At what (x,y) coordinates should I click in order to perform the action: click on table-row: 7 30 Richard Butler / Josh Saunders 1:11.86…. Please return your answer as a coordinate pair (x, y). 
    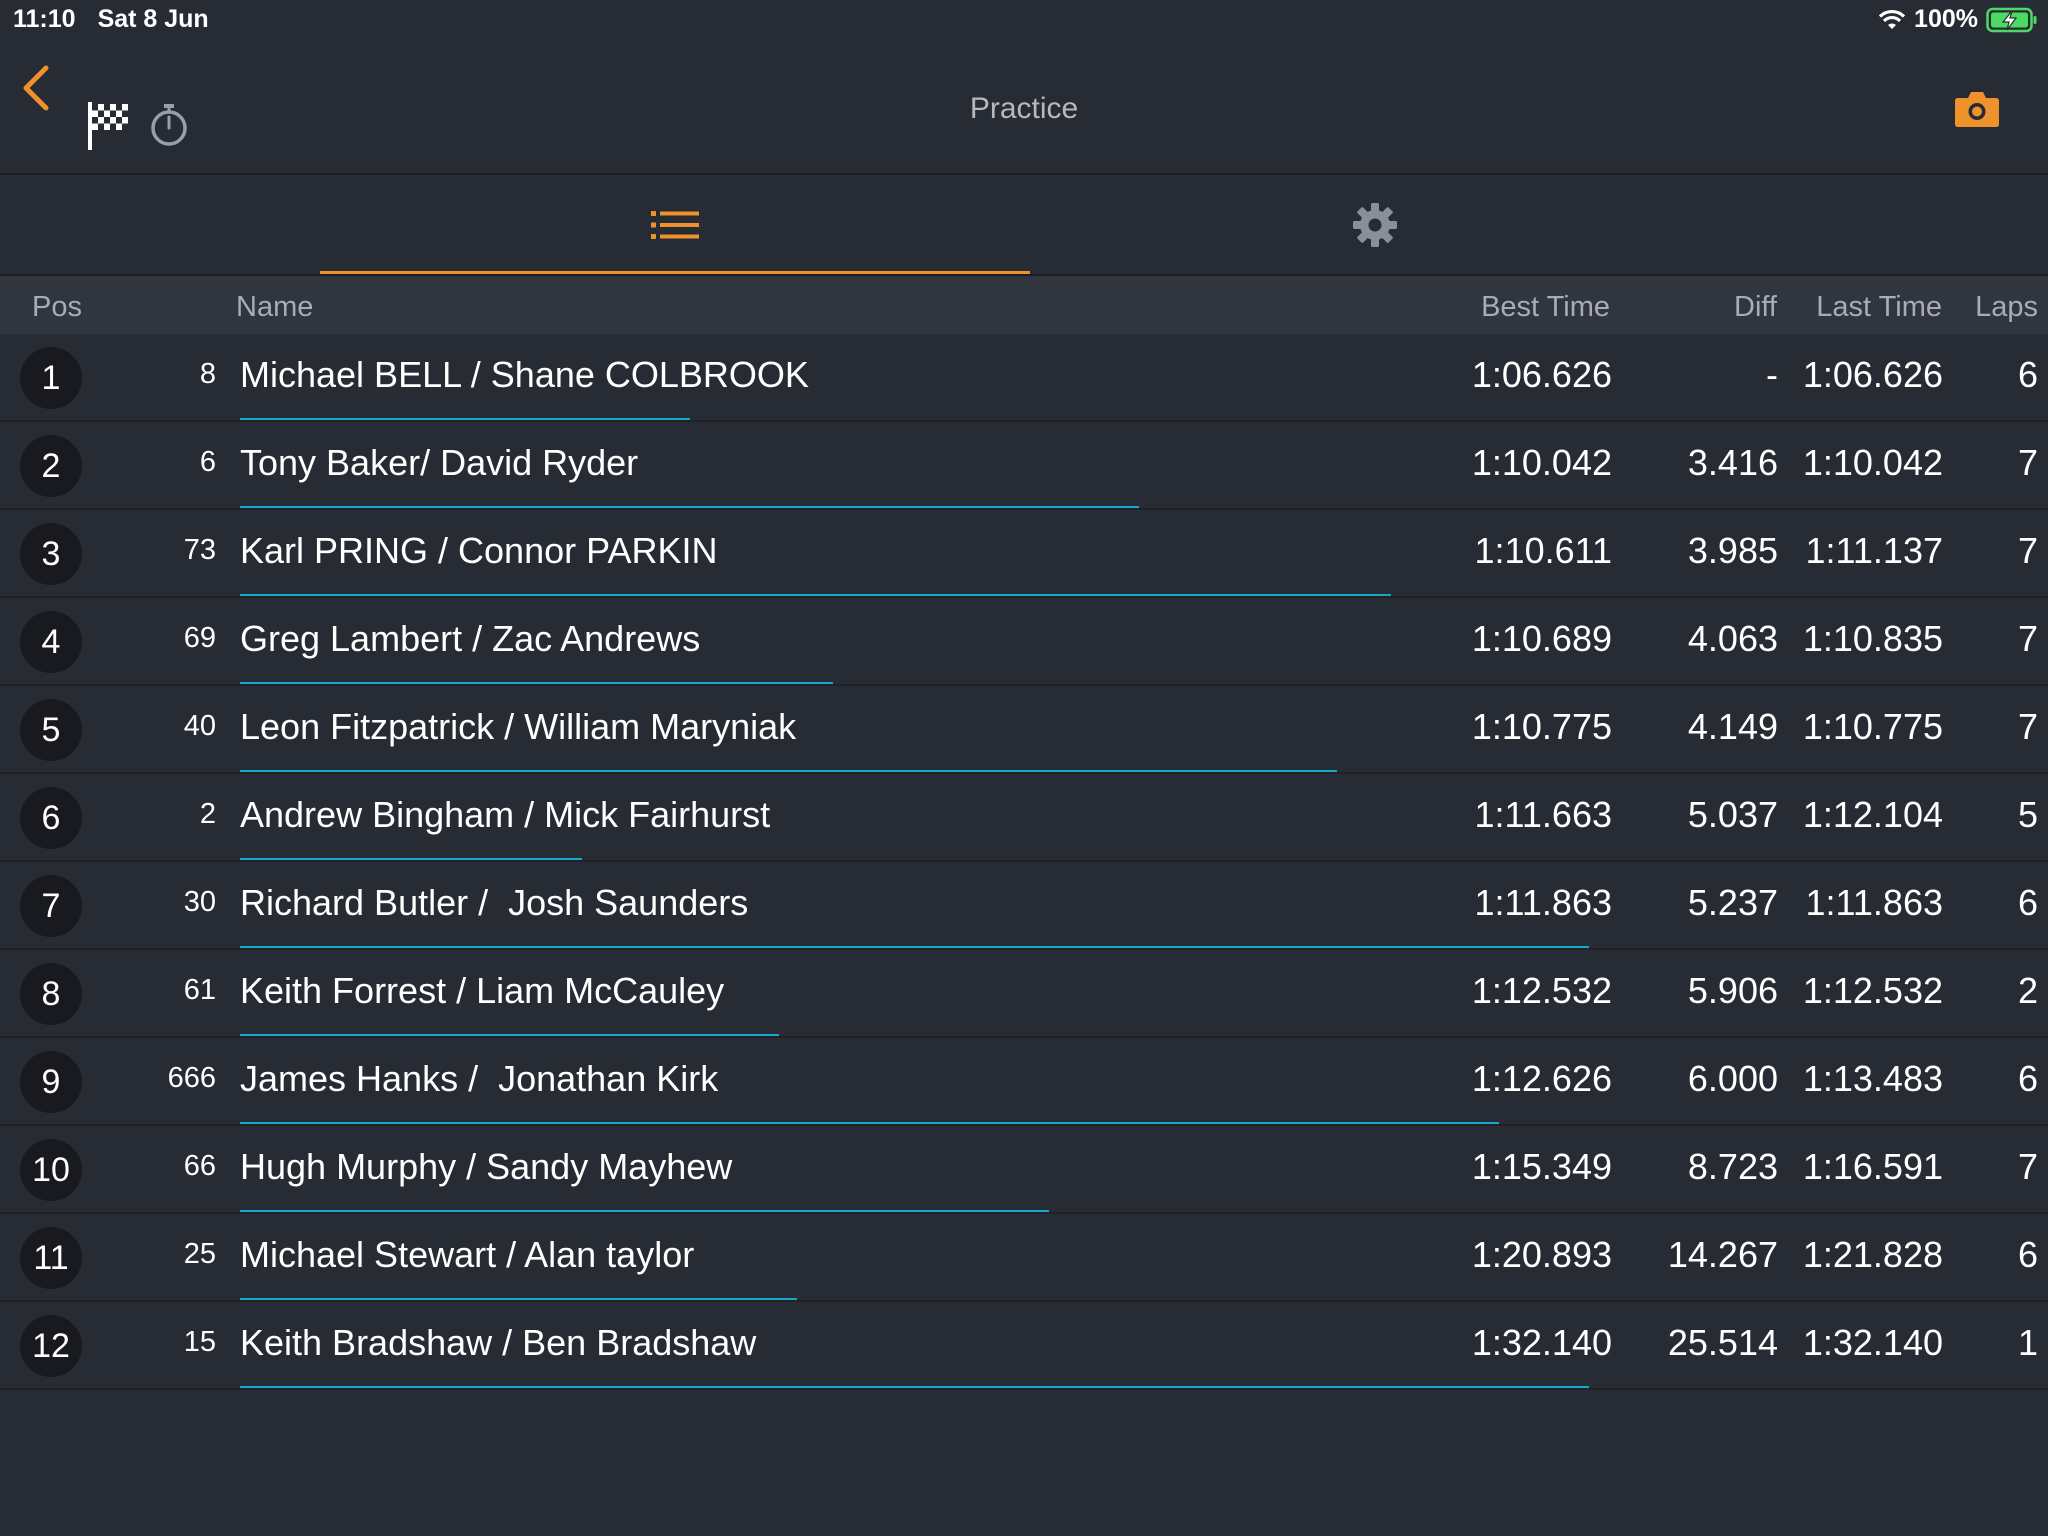
    Looking at the image, I should click on (1024, 906).